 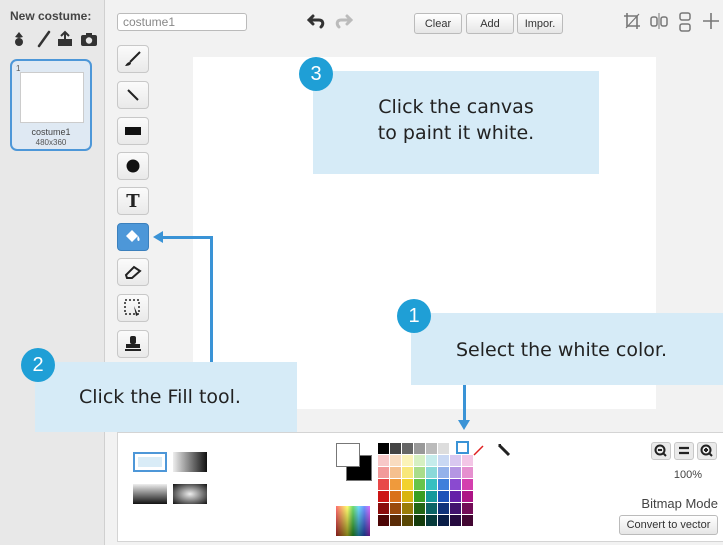 What do you see at coordinates (438, 23) in the screenshot?
I see `clear-button: Clear` at bounding box center [438, 23].